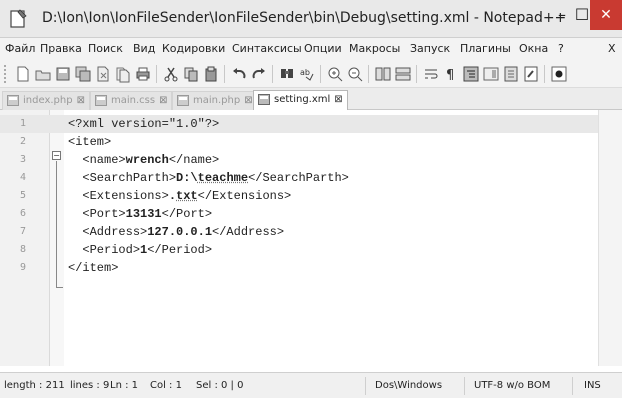 Image resolution: width=622 pixels, height=398 pixels. What do you see at coordinates (561, 48) in the screenshot?
I see `menu-help: ?` at bounding box center [561, 48].